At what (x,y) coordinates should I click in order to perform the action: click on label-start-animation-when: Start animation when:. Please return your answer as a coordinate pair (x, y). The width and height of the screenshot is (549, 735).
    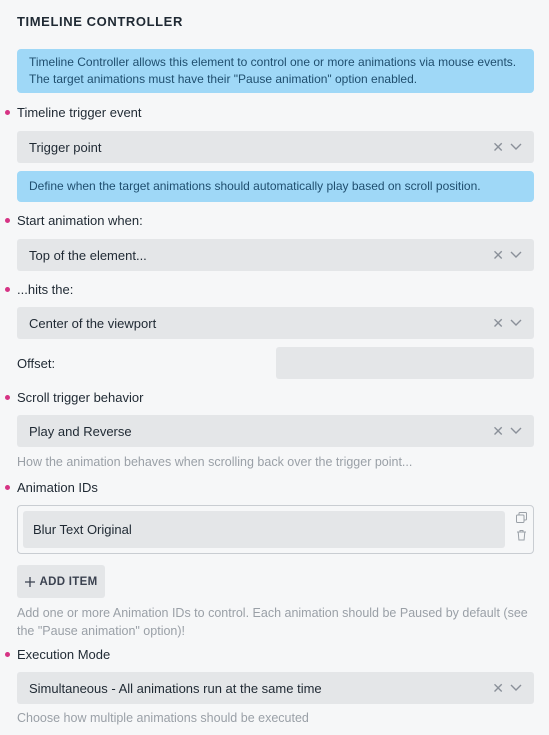
    Looking at the image, I should click on (74, 220).